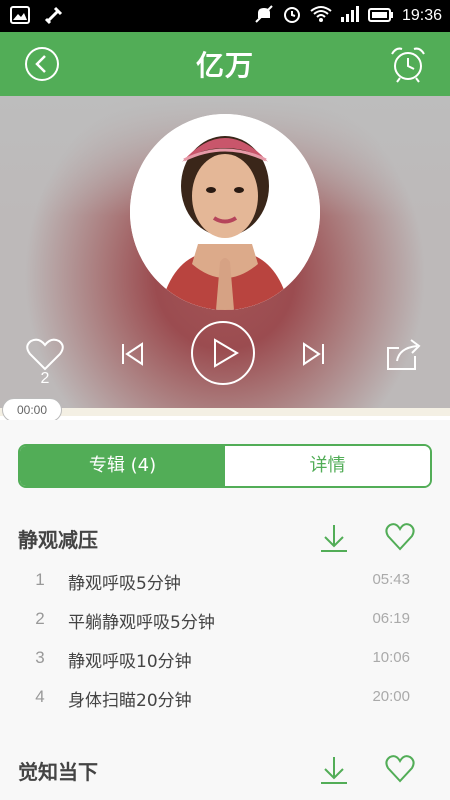  I want to click on gallery-icon, so click(20, 17).